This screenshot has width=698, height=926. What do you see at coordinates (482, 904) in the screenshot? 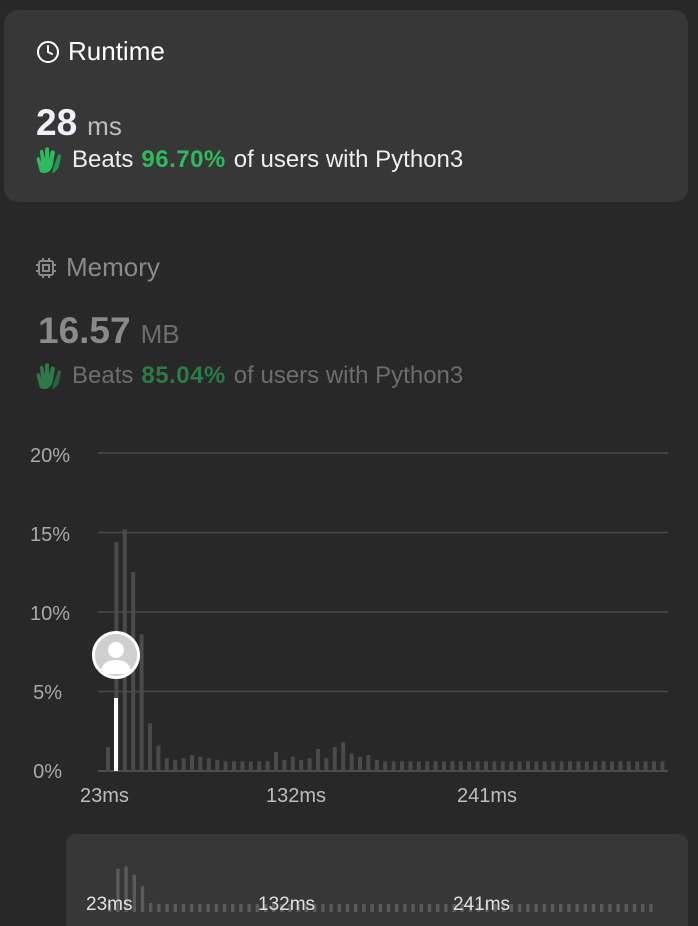
I see `overview-x-tick-label: 241ms` at bounding box center [482, 904].